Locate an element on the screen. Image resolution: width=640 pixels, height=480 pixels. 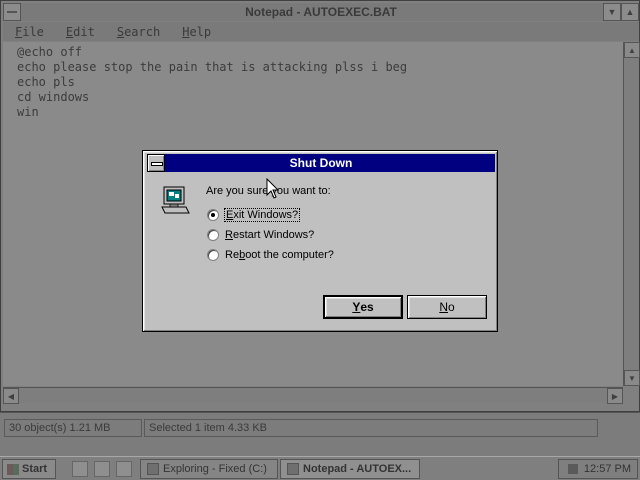
system-tray: 12:57 PM is located at coordinates (598, 469).